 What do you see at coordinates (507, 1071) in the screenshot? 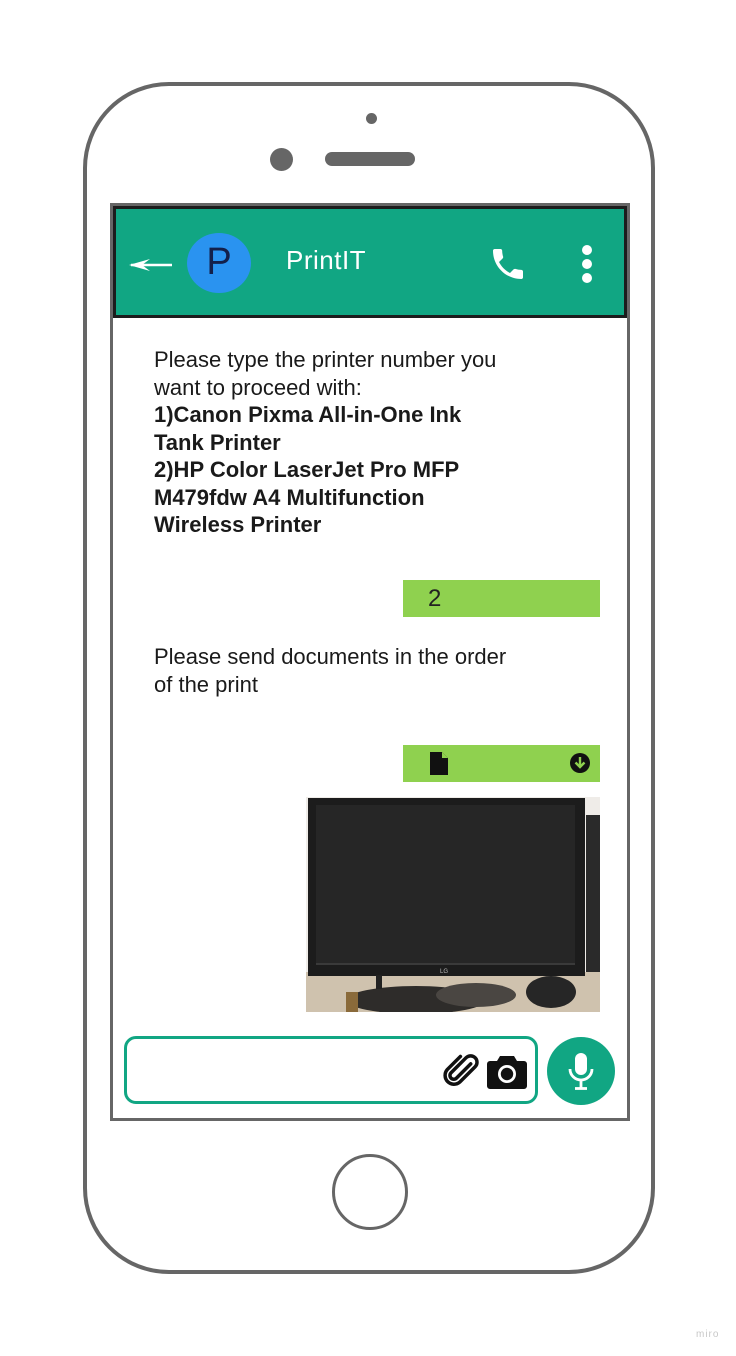
I see `camera-icon` at bounding box center [507, 1071].